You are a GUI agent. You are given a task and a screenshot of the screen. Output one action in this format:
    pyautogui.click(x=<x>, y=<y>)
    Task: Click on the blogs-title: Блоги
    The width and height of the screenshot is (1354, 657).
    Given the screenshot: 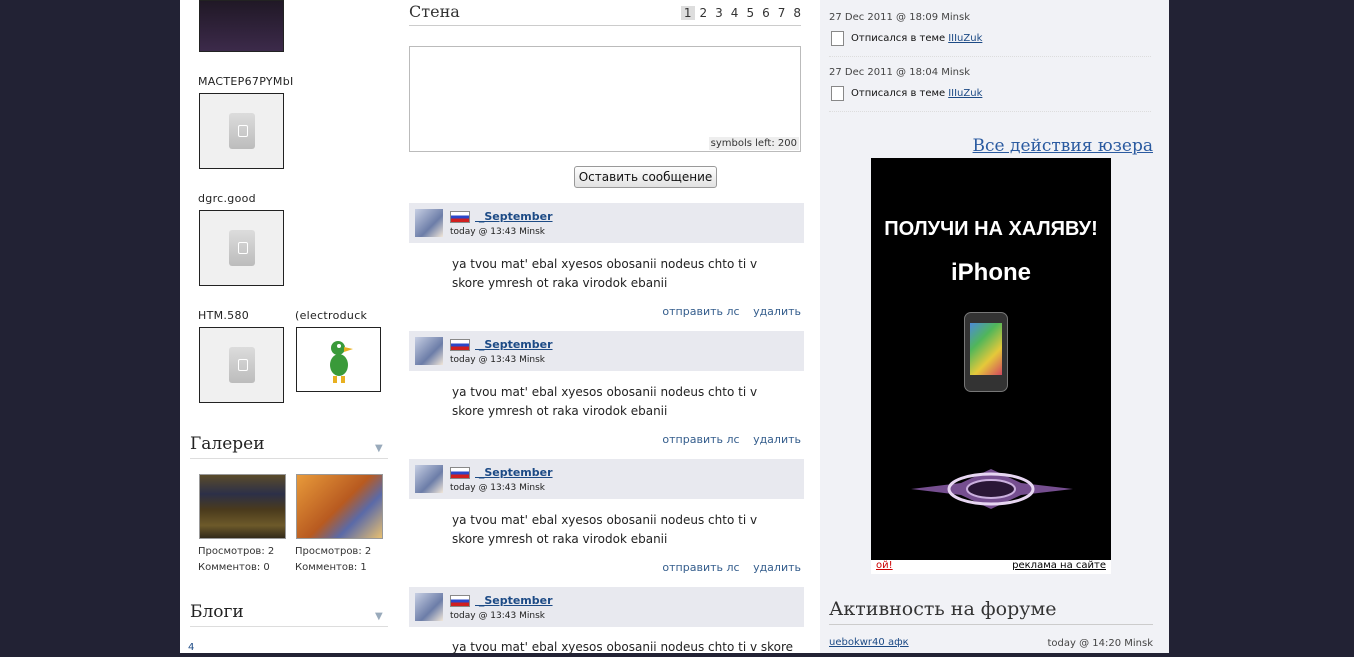 What is the action you would take?
    pyautogui.click(x=217, y=612)
    